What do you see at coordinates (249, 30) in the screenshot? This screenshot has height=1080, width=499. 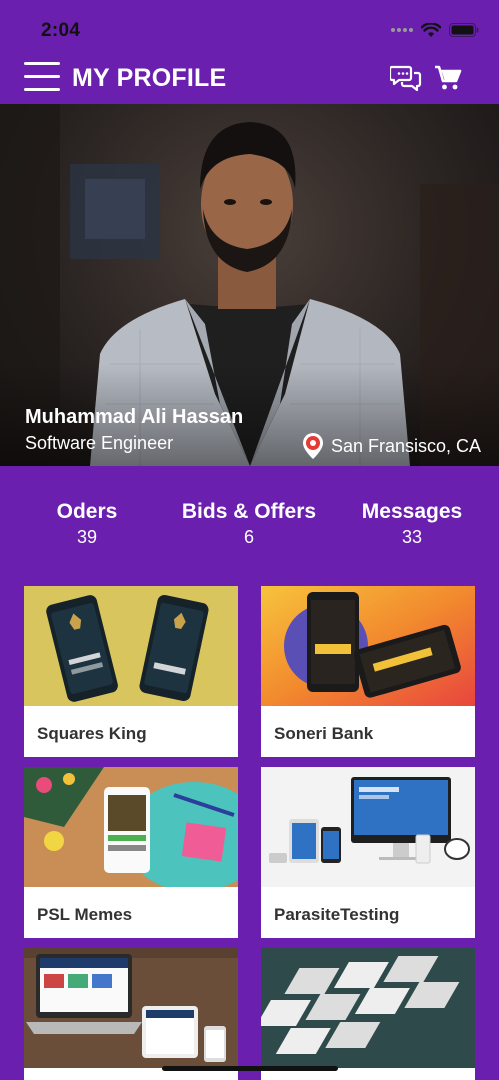 I see `status-bar: 2:04` at bounding box center [249, 30].